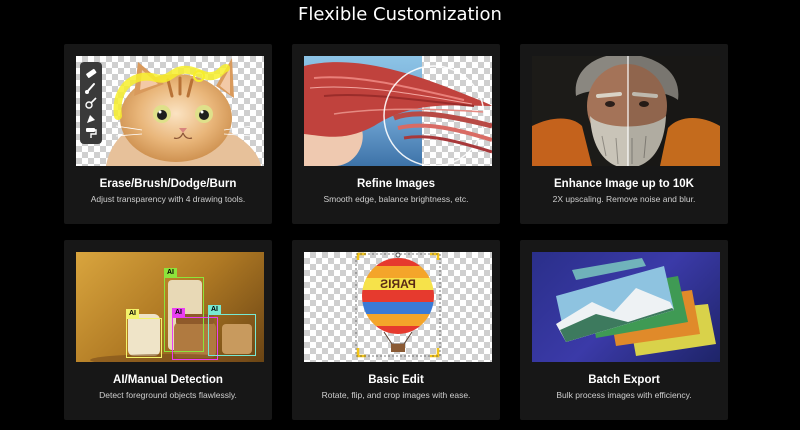 This screenshot has height=430, width=800. What do you see at coordinates (396, 184) in the screenshot?
I see `card-title: Refine Images` at bounding box center [396, 184].